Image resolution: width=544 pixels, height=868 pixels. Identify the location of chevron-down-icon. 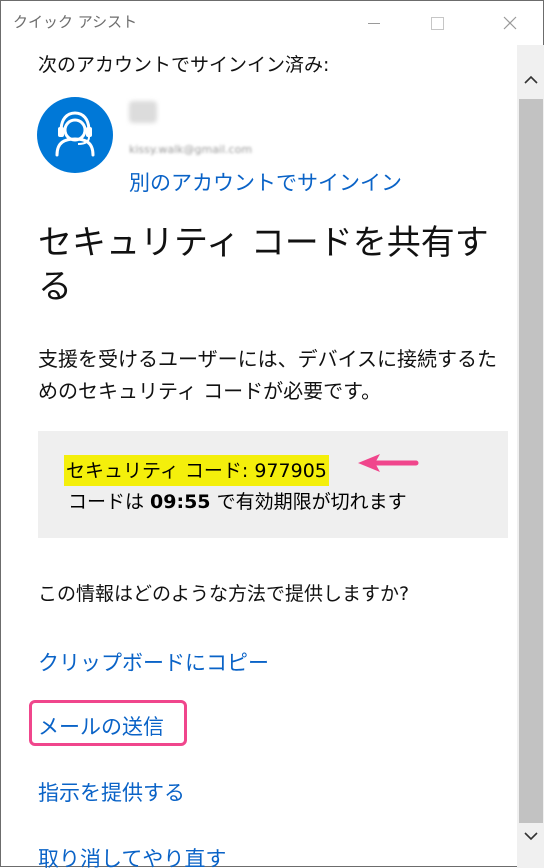
(531, 836).